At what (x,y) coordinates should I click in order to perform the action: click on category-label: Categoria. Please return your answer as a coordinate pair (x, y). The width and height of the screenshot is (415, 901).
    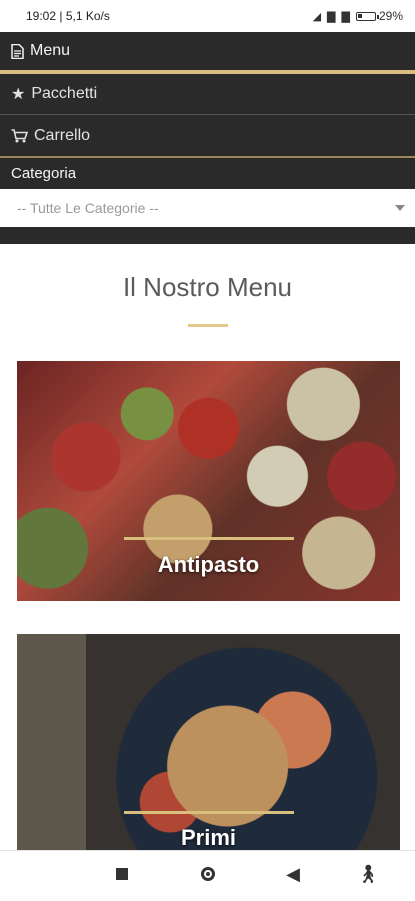
    Looking at the image, I should click on (44, 173).